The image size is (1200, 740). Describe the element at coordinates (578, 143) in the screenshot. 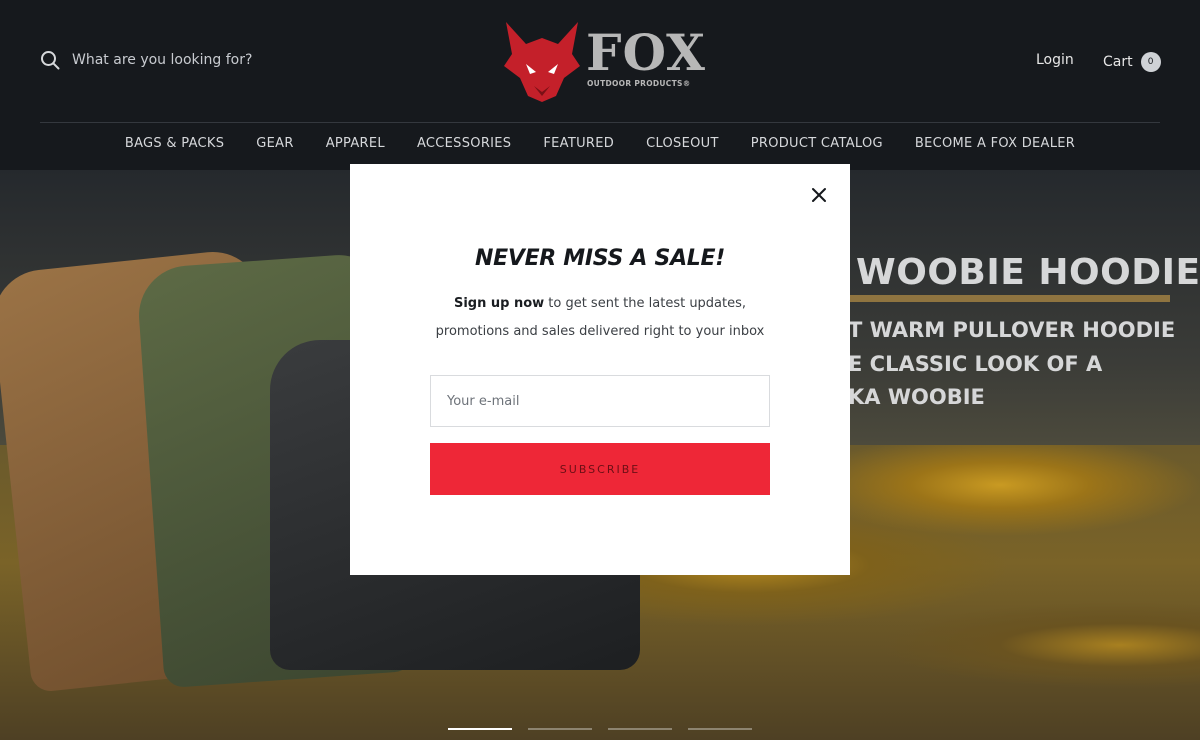

I see `nav-item-featured: FEATURED` at that location.